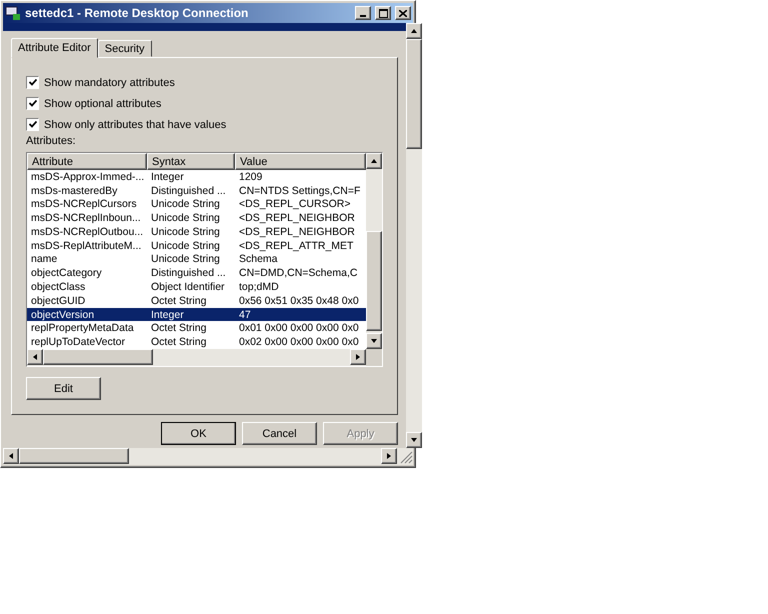 This screenshot has height=614, width=768. What do you see at coordinates (63, 314) in the screenshot?
I see `table-cell-text: objectVersion` at bounding box center [63, 314].